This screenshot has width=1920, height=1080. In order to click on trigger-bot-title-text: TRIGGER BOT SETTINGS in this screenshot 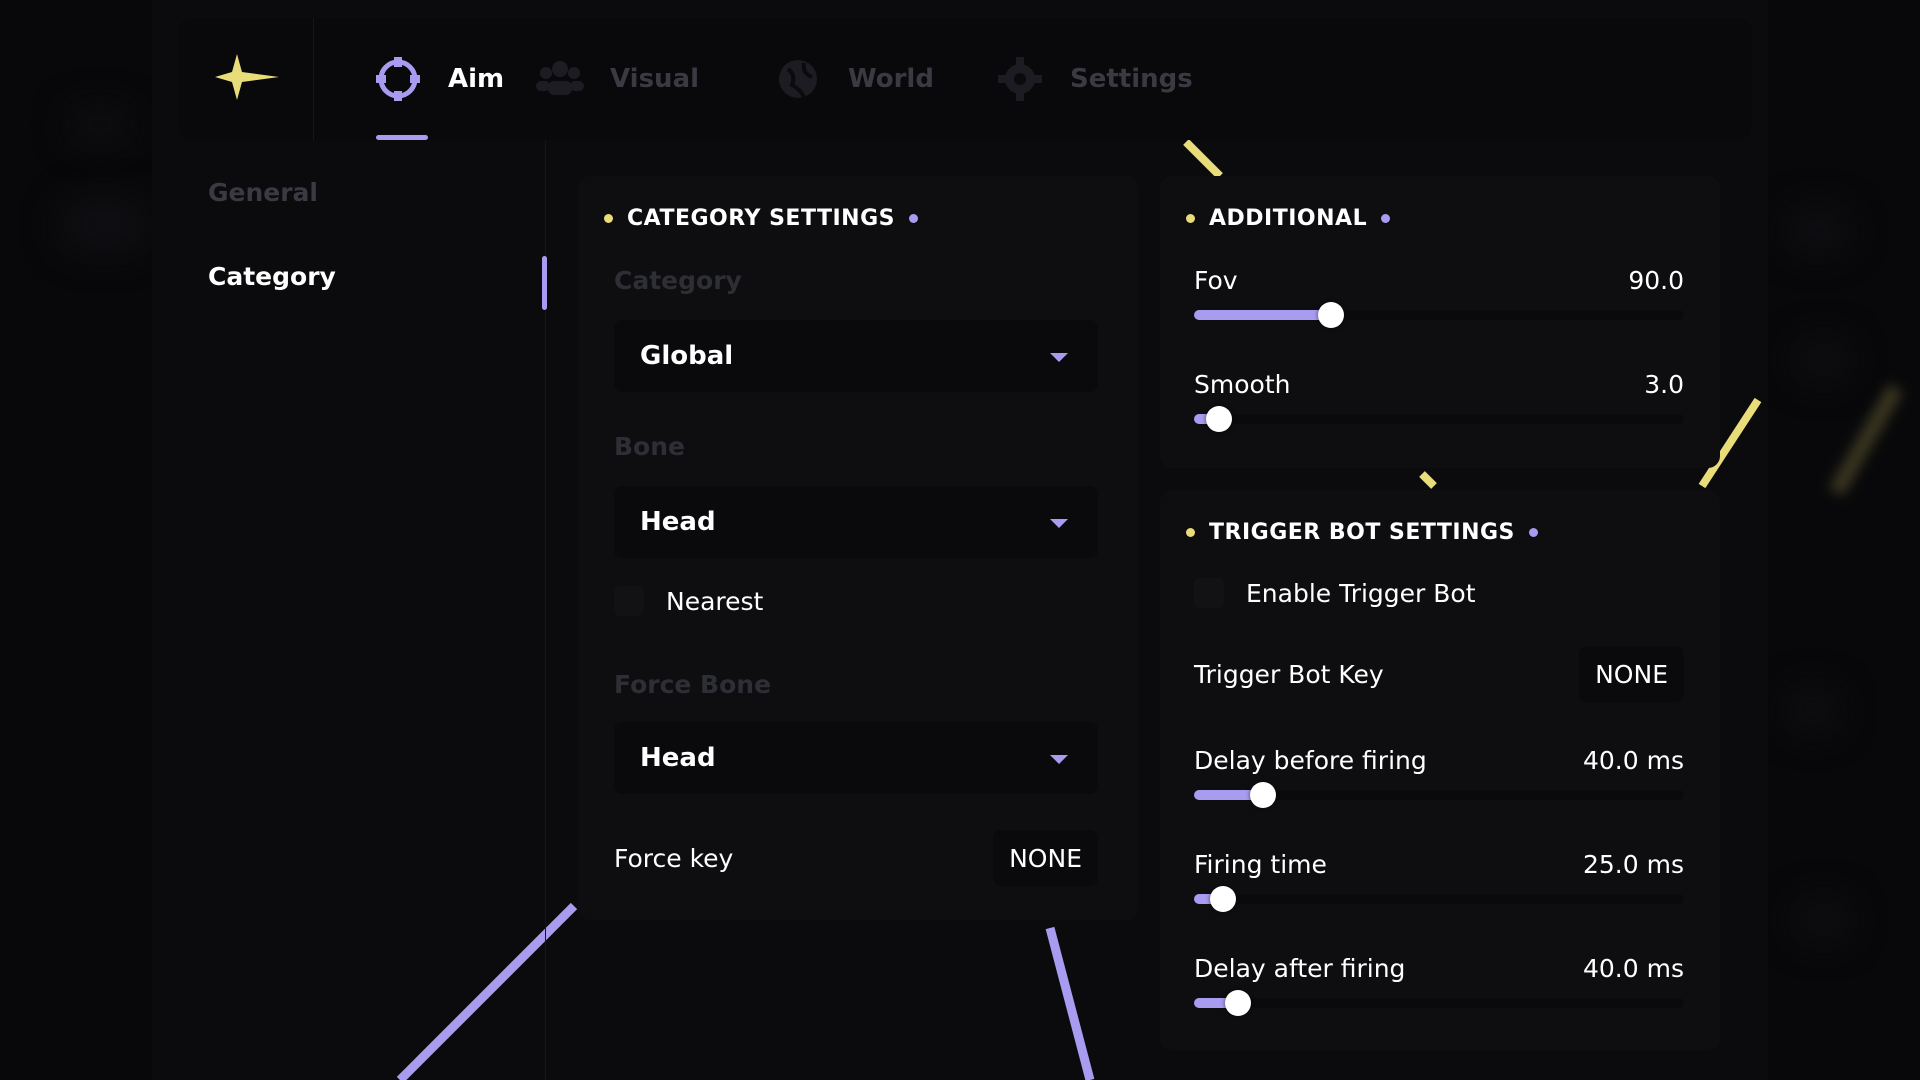, I will do `click(1362, 532)`.